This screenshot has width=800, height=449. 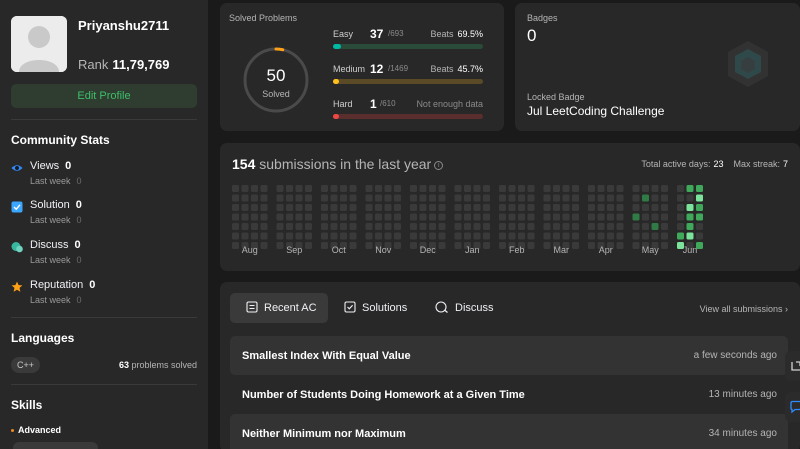 I want to click on problem-title: Neither Minimum nor Maximum, so click(x=324, y=434).